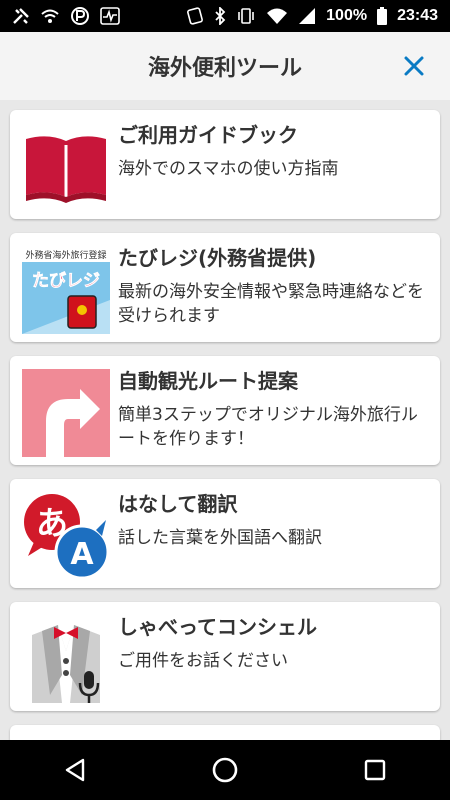 This screenshot has height=800, width=450. I want to click on wifi-icon, so click(277, 16).